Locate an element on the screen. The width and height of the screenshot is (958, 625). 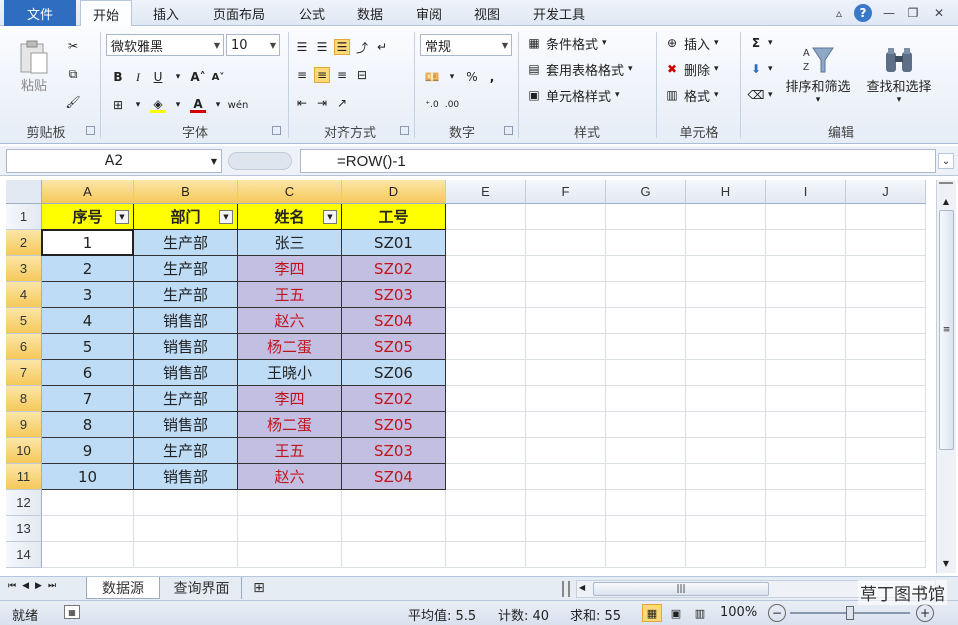
scroll-up-icon: ▲ is located at coordinates (946, 201).